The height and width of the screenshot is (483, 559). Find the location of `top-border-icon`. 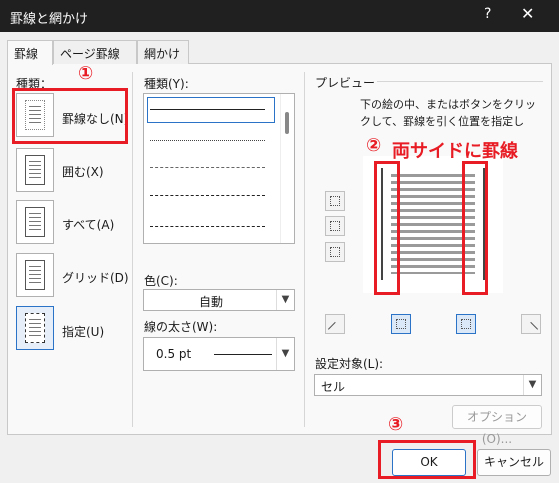

top-border-icon is located at coordinates (335, 201).